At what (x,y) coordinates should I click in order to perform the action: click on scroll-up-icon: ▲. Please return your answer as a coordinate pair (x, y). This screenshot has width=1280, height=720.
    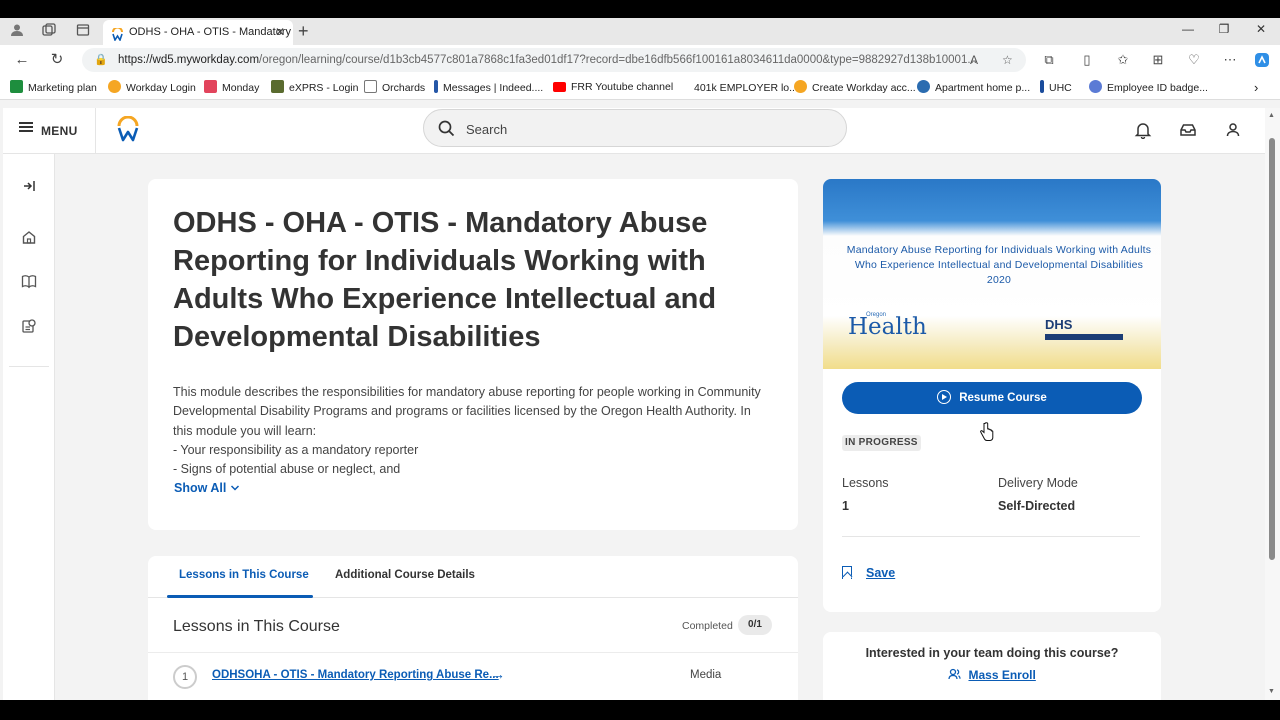
    Looking at the image, I should click on (1271, 115).